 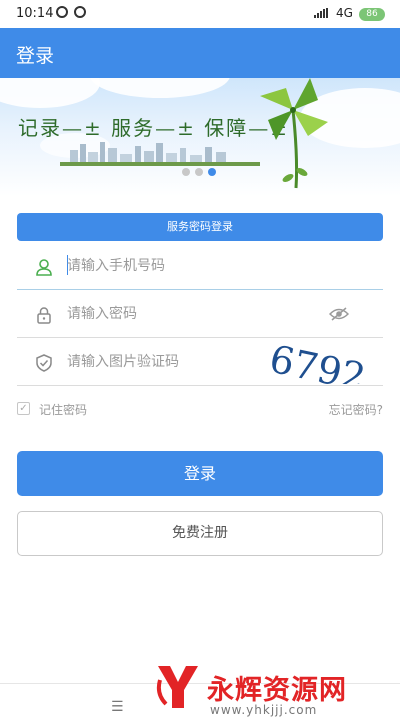 What do you see at coordinates (200, 473) in the screenshot?
I see `login-button: 登录` at bounding box center [200, 473].